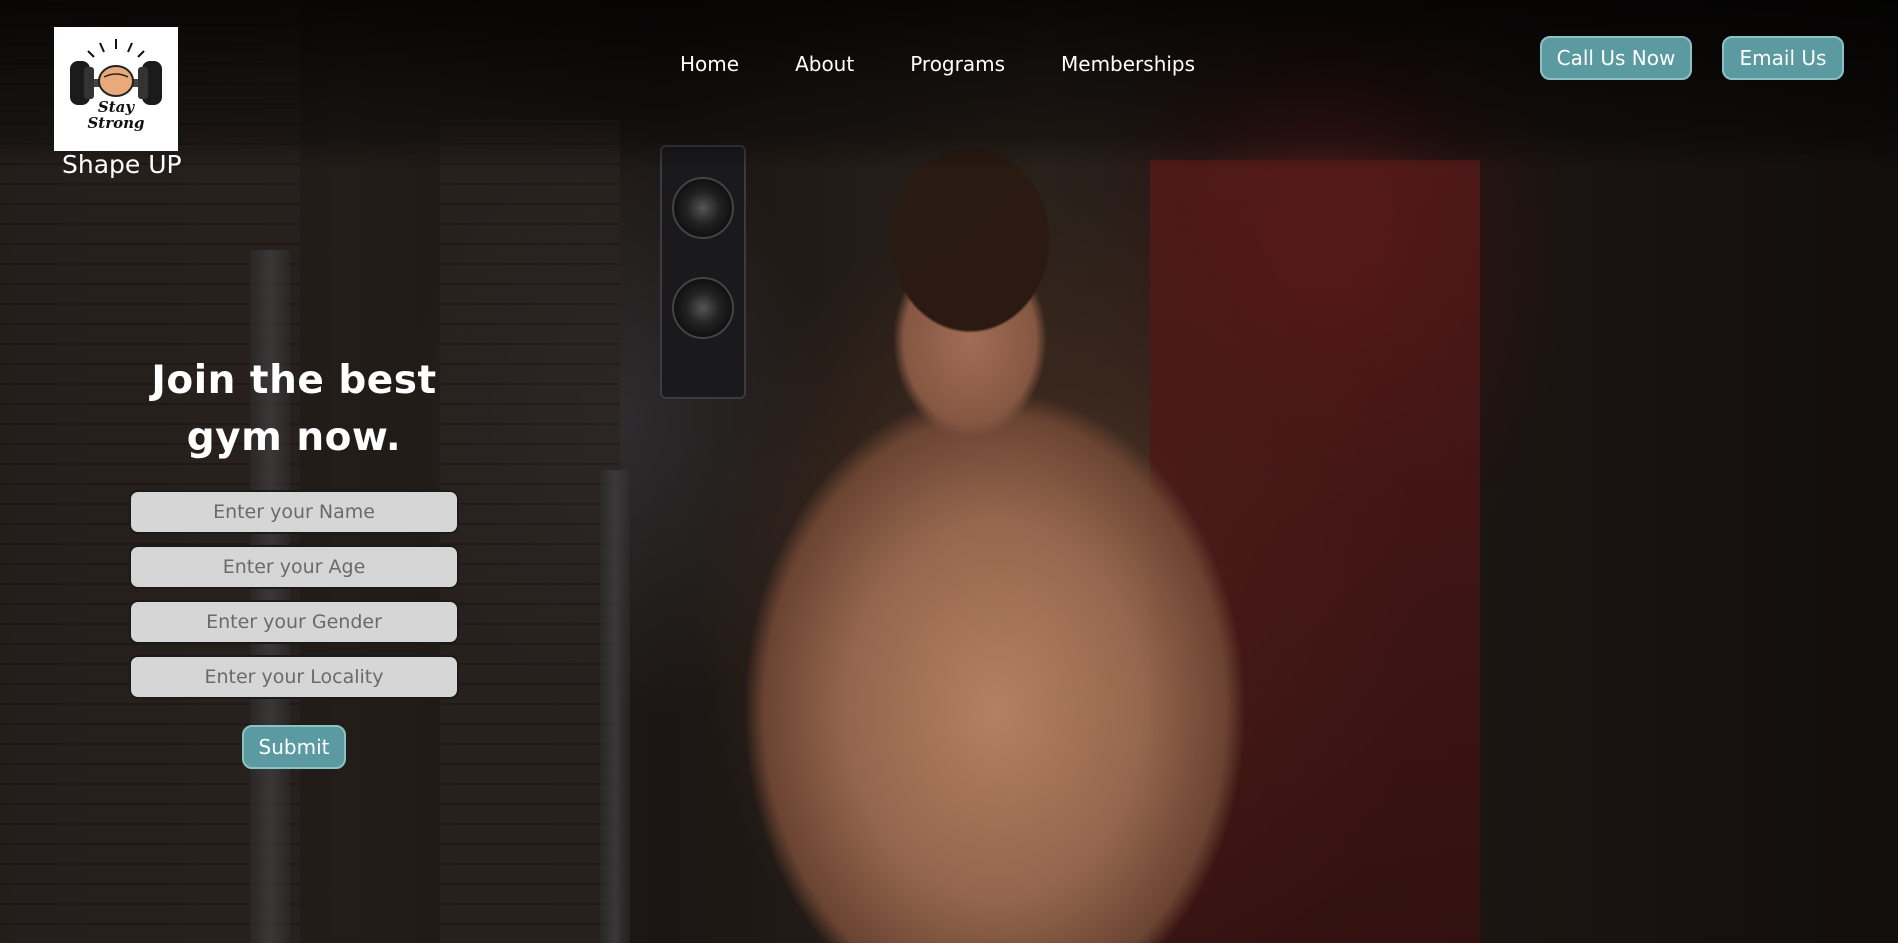  Describe the element at coordinates (1128, 64) in the screenshot. I see `nav-memberships: Memberships` at that location.